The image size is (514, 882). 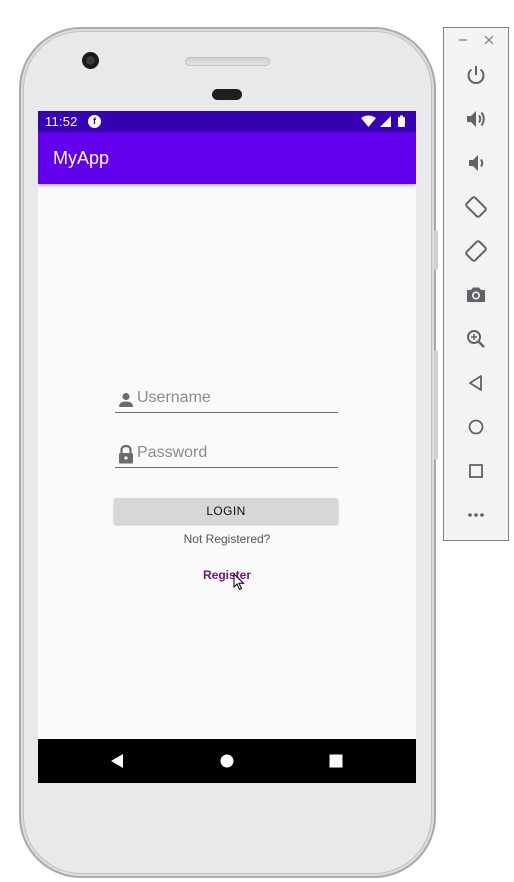 I want to click on volume-down-icon, so click(x=476, y=163).